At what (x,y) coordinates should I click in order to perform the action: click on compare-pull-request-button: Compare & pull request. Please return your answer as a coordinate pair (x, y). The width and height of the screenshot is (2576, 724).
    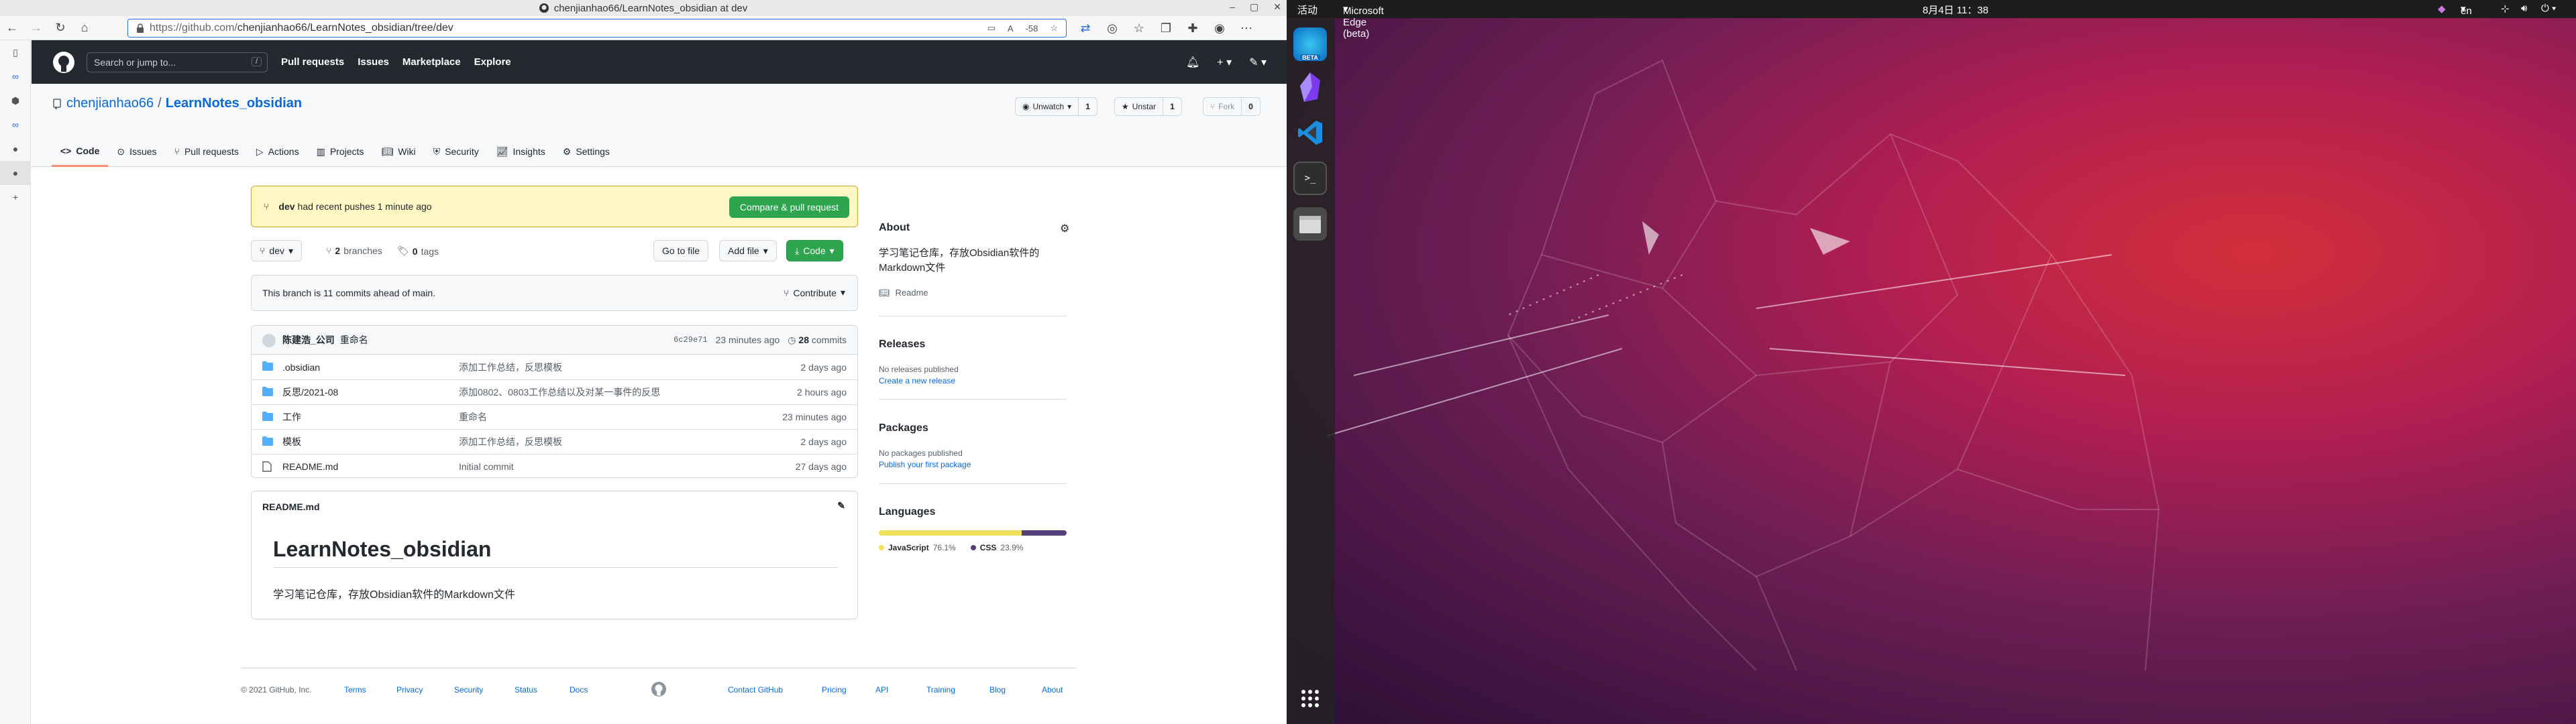
    Looking at the image, I should click on (789, 207).